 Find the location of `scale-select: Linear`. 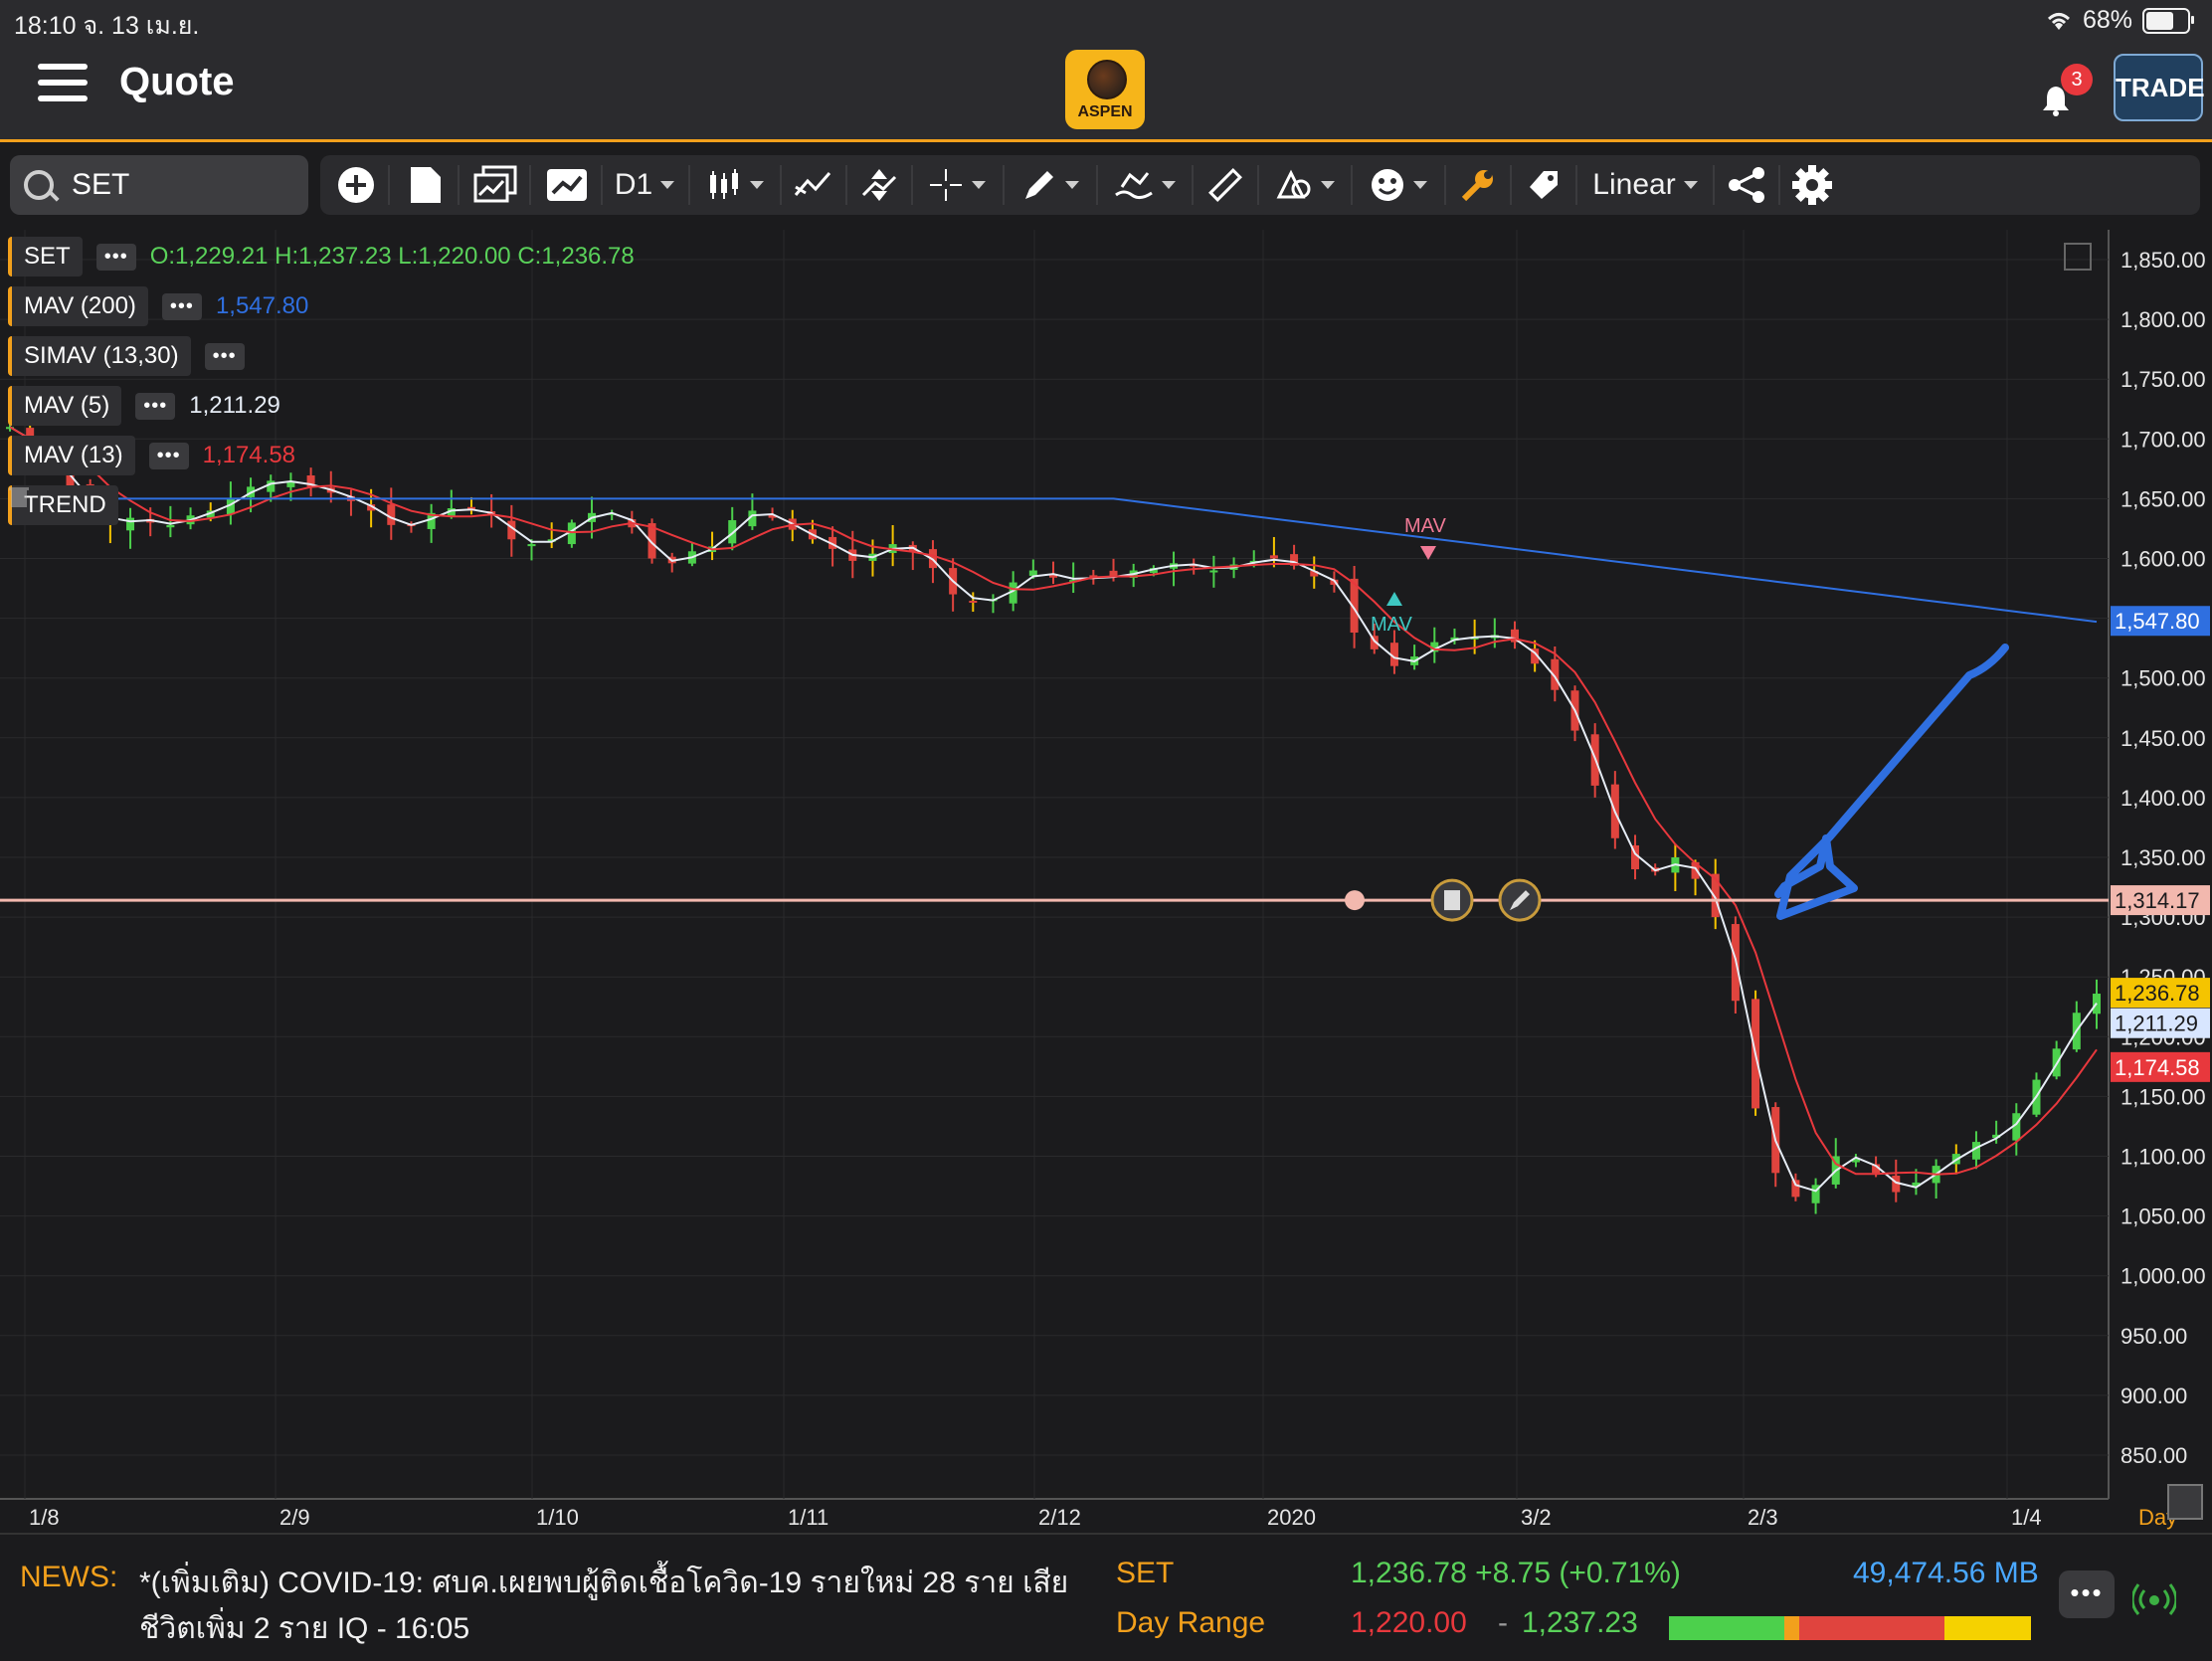

scale-select: Linear is located at coordinates (1645, 185).